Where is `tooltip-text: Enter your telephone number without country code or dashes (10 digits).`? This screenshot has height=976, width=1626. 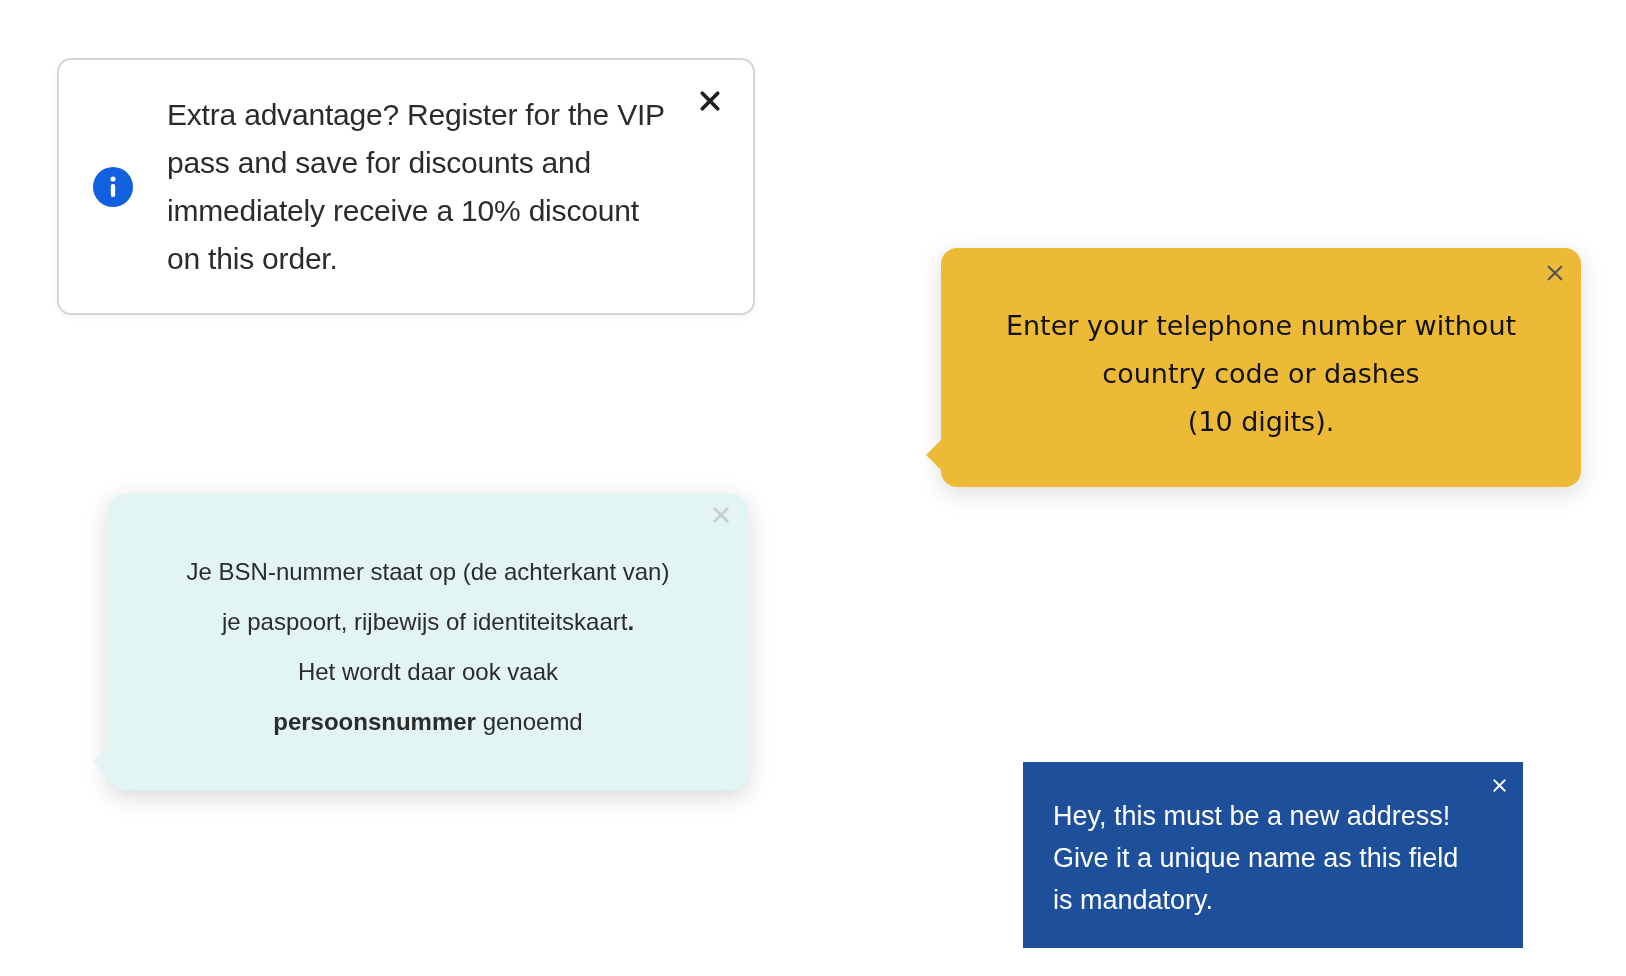 tooltip-text: Enter your telephone number without country code or dashes (10 digits). is located at coordinates (1261, 373).